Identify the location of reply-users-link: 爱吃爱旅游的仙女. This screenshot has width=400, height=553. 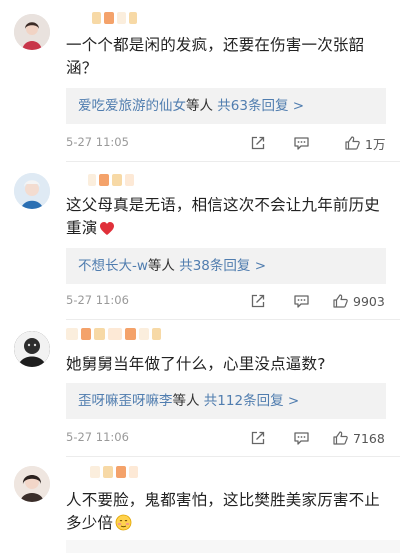
(132, 106).